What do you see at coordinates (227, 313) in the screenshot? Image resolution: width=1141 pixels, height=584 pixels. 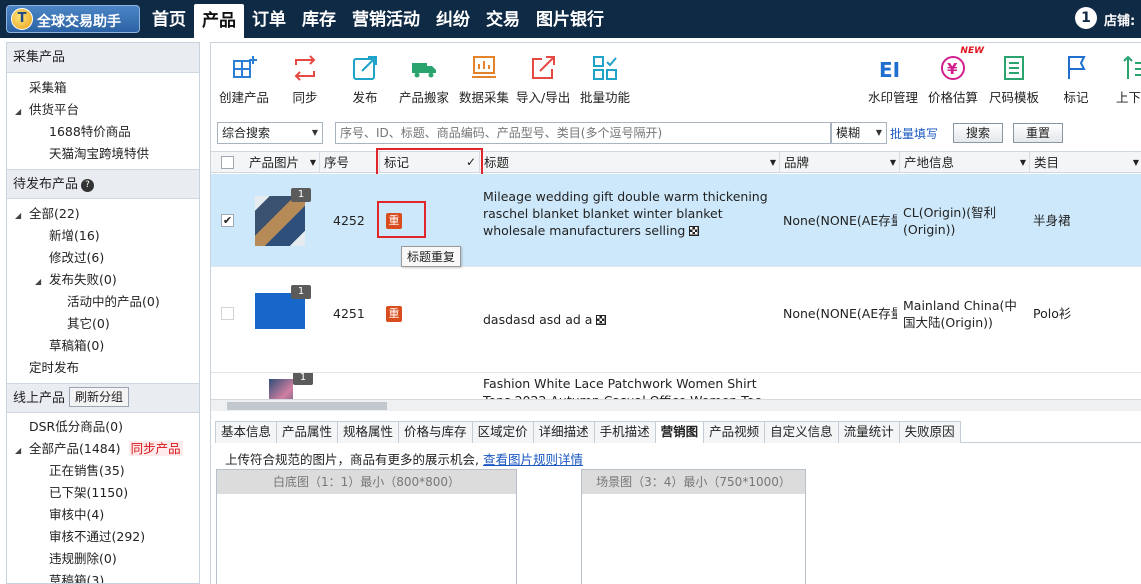 I see `row-checkbox` at bounding box center [227, 313].